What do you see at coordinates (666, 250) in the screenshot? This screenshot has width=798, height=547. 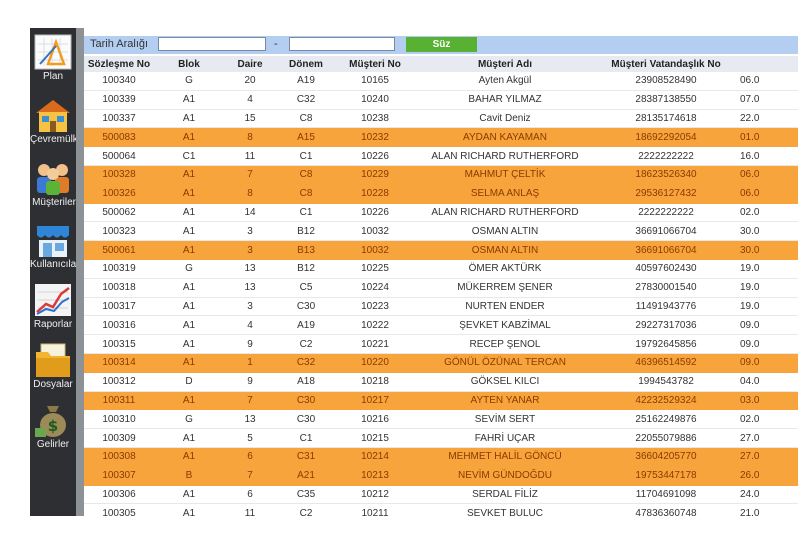 I see `table-cell: 36691066704` at bounding box center [666, 250].